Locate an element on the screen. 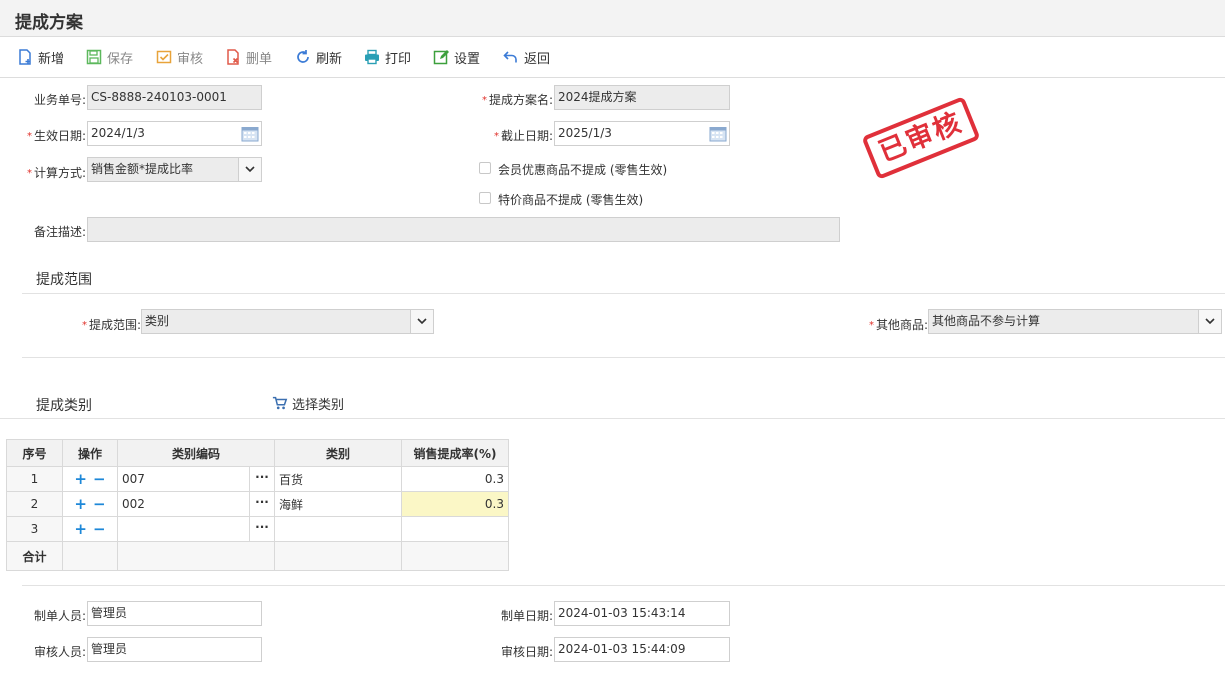  end-date-field: 2025/1/3 is located at coordinates (642, 133).